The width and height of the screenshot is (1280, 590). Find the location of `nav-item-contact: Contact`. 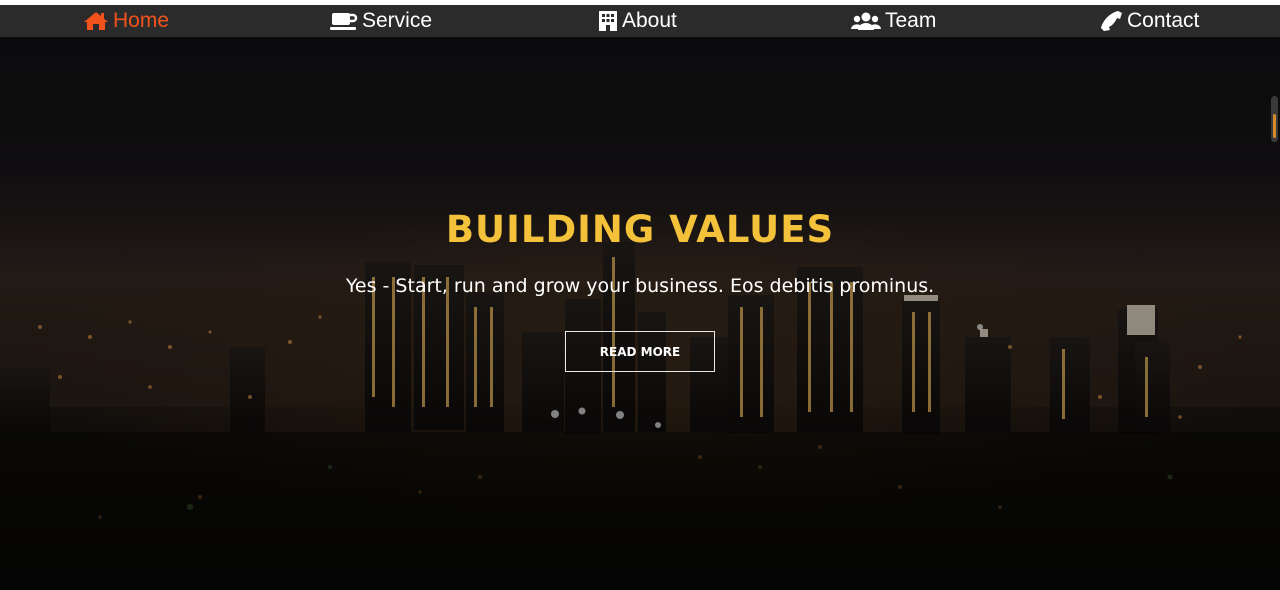

nav-item-contact: Contact is located at coordinates (1149, 21).